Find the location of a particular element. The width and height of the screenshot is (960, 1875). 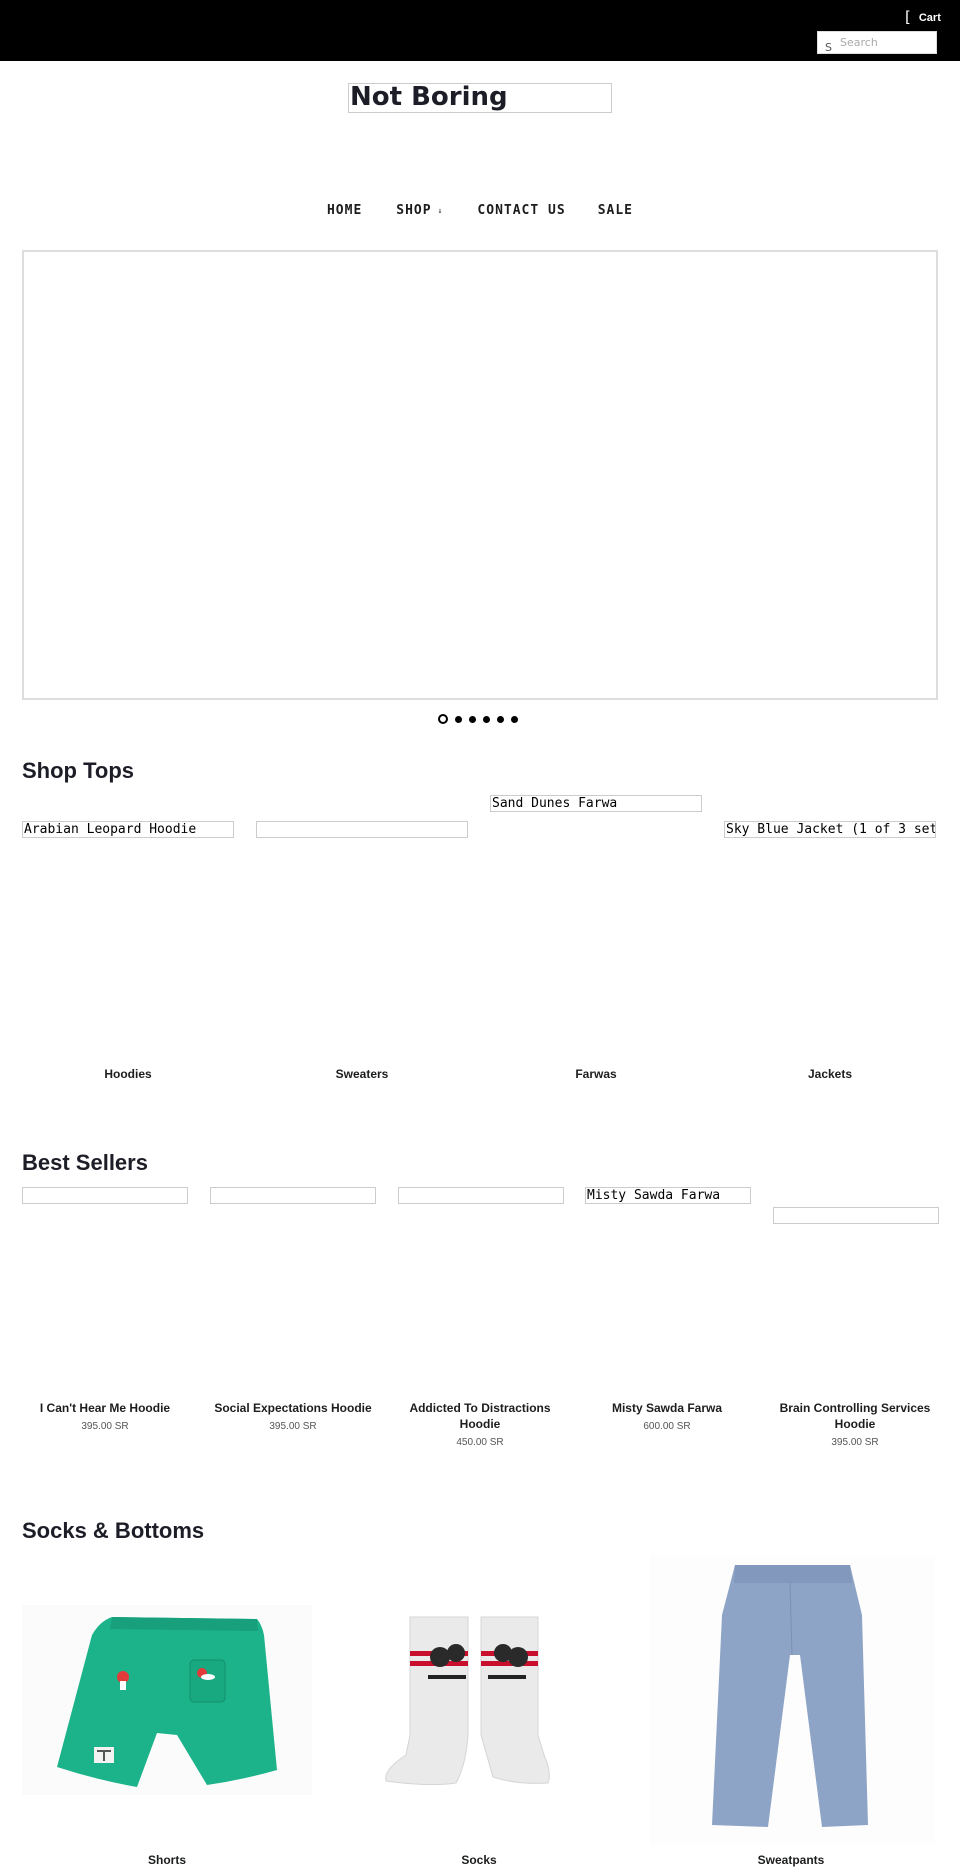

cart-link: [ Cart is located at coordinates (923, 17).